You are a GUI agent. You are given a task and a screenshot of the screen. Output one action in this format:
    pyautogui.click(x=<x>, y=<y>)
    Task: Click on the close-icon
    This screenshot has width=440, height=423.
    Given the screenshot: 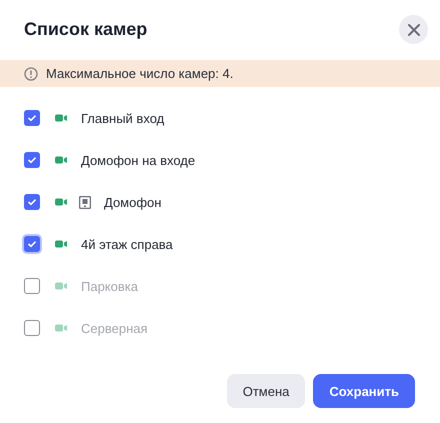 What is the action you would take?
    pyautogui.click(x=414, y=30)
    